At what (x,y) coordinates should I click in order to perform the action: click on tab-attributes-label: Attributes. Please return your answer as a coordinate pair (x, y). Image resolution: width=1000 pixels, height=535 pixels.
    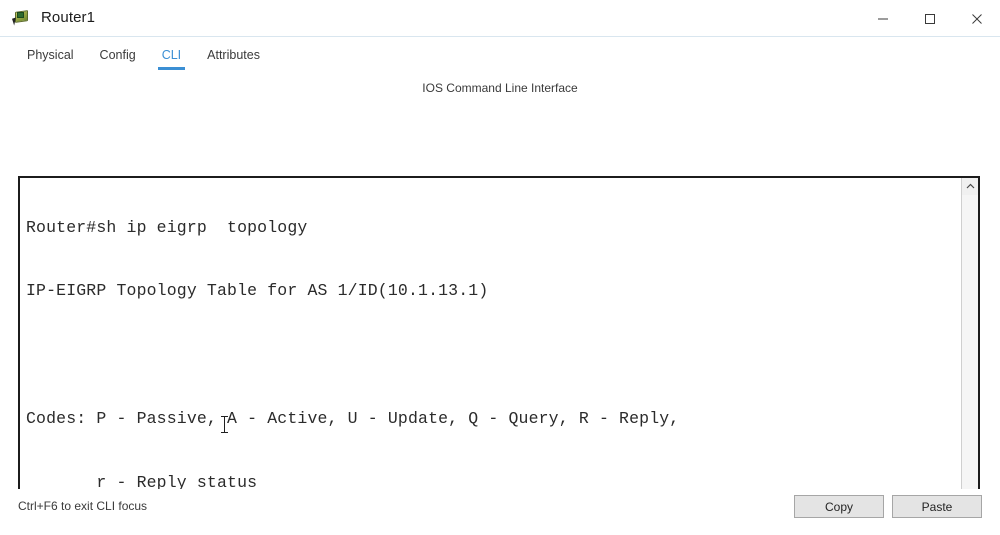
    Looking at the image, I should click on (233, 55).